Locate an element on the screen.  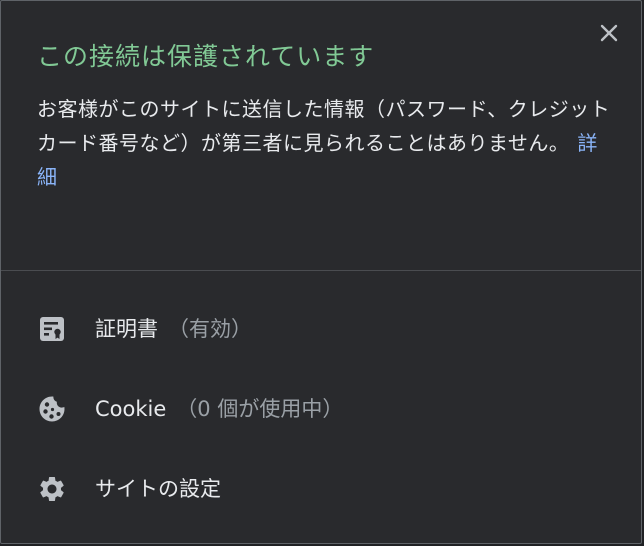
certificate-row: 証明書 （有効） is located at coordinates (321, 329).